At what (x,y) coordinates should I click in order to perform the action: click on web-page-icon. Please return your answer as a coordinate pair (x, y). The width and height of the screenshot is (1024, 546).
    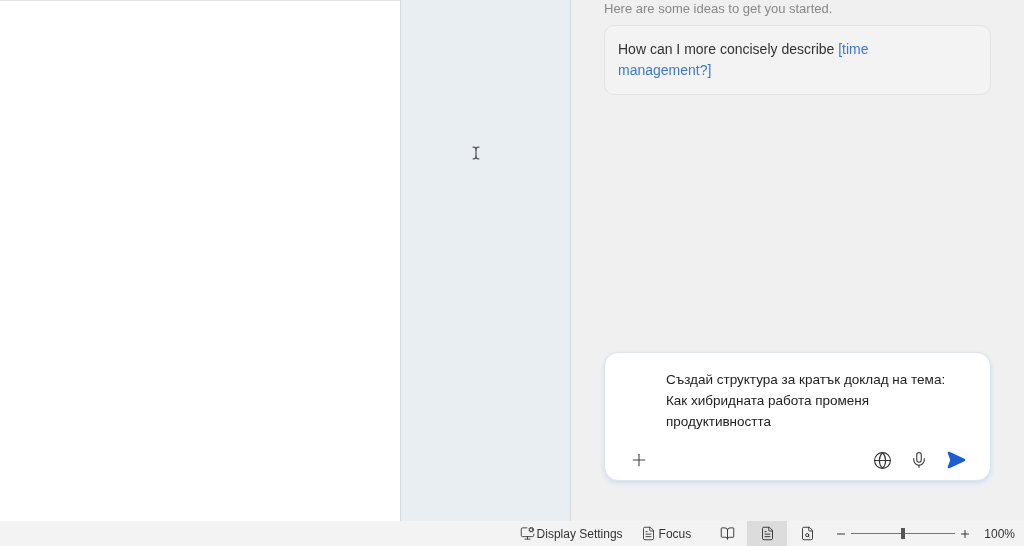
    Looking at the image, I should click on (807, 533).